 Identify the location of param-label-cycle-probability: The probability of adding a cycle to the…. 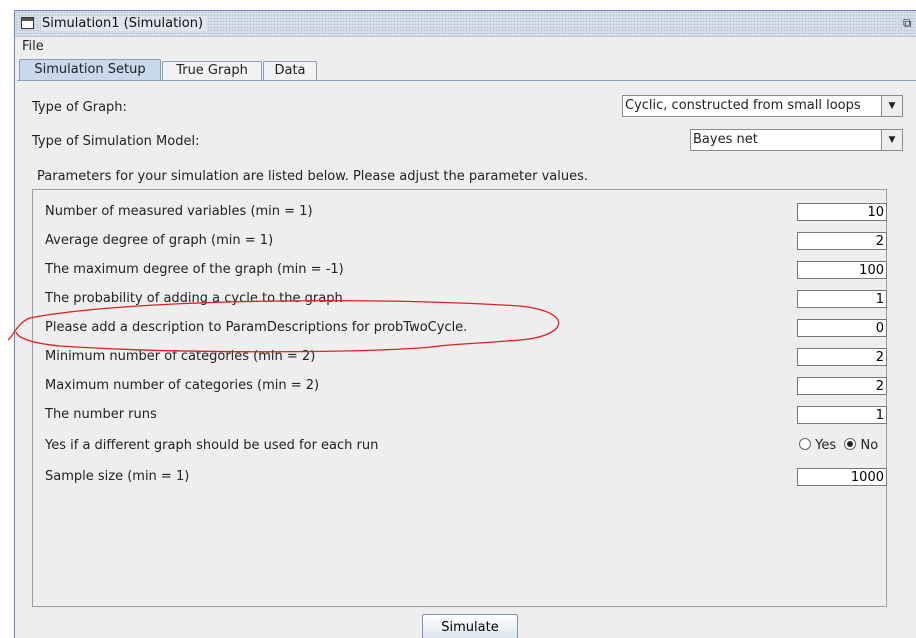
(194, 298).